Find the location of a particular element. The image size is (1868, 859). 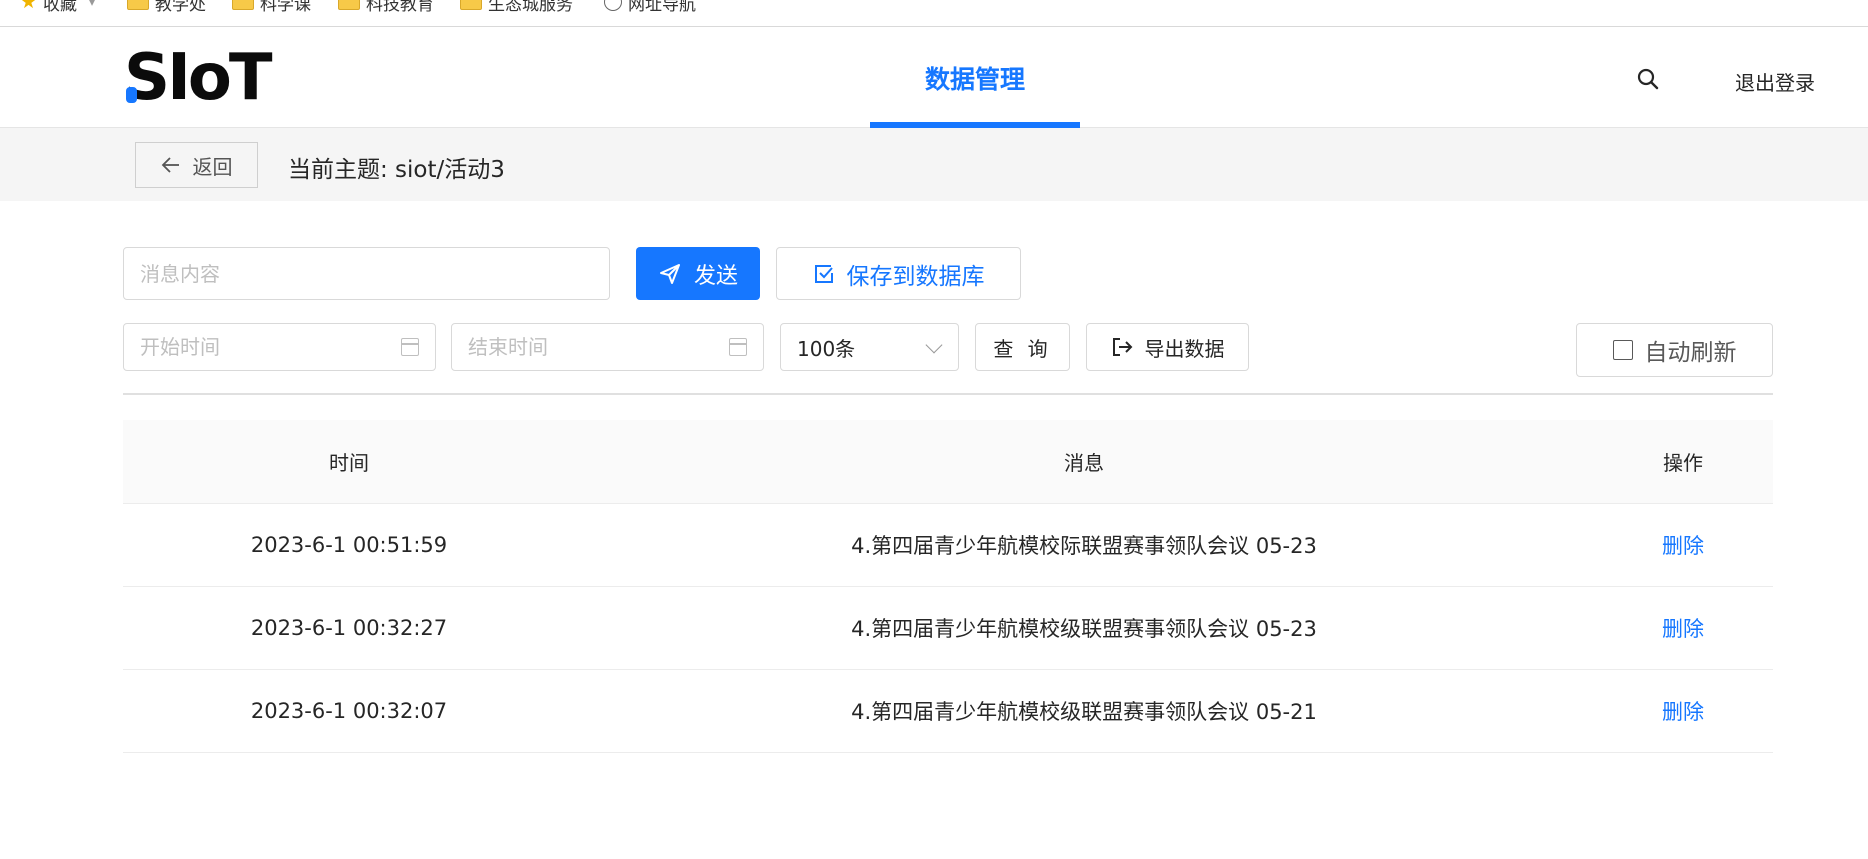

bookmark-folder: 教学处 is located at coordinates (166, 7).